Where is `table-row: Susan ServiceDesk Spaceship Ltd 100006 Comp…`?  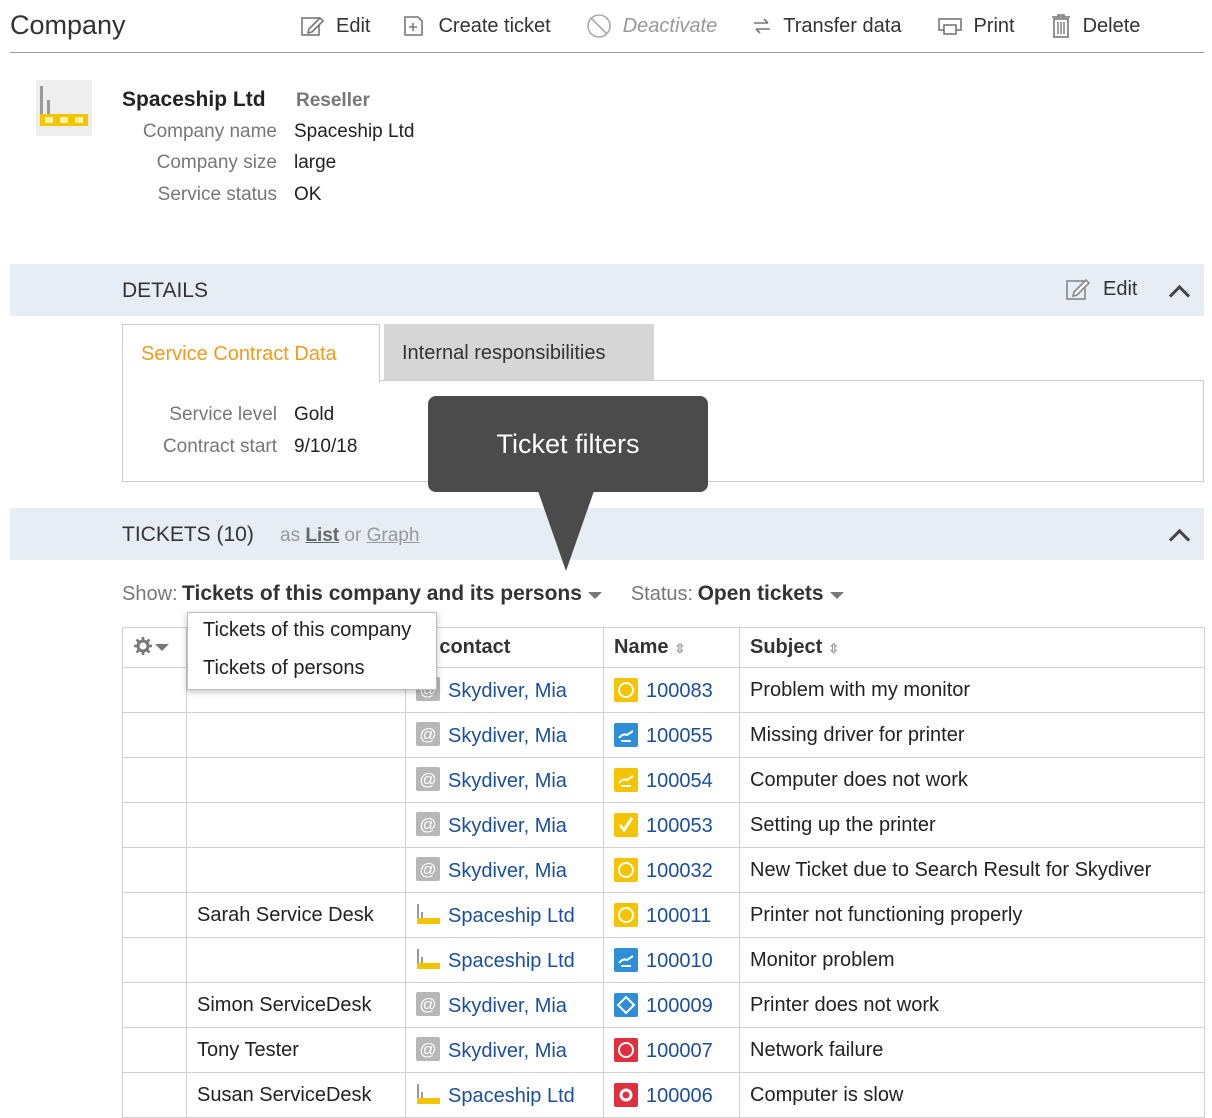 table-row: Susan ServiceDesk Spaceship Ltd 100006 Comp… is located at coordinates (663, 1095).